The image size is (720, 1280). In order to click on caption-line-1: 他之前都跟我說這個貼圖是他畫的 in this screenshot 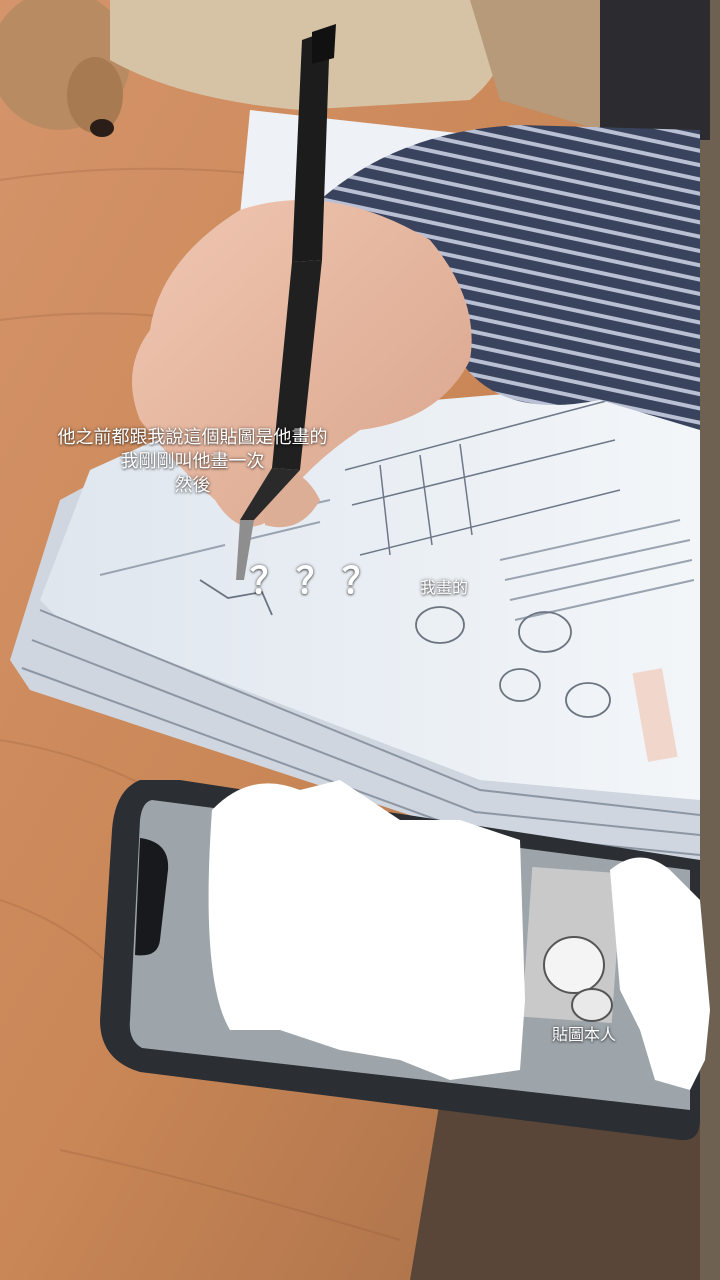, I will do `click(192, 437)`.